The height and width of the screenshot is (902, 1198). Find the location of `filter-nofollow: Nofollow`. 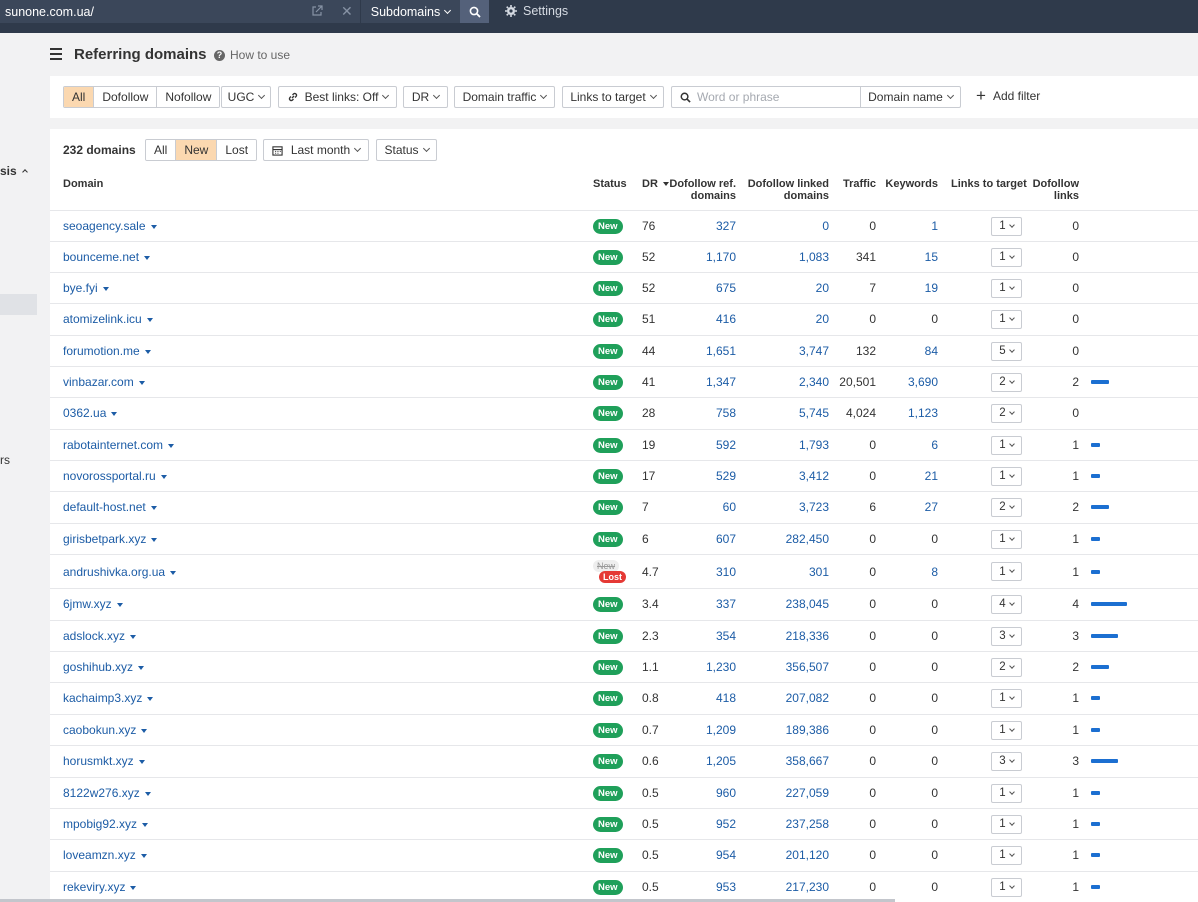

filter-nofollow: Nofollow is located at coordinates (188, 97).